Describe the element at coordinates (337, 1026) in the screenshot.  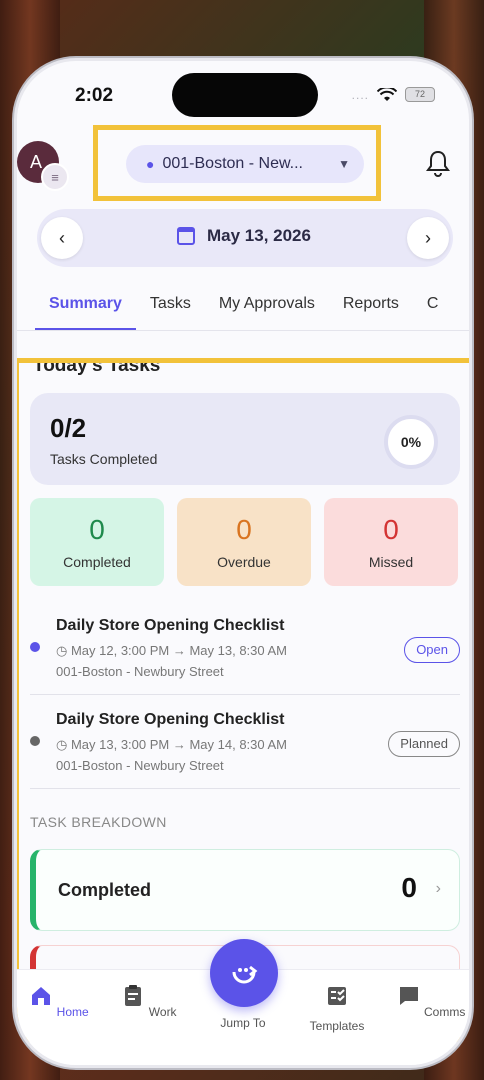
I see `nav-label: Templates` at that location.